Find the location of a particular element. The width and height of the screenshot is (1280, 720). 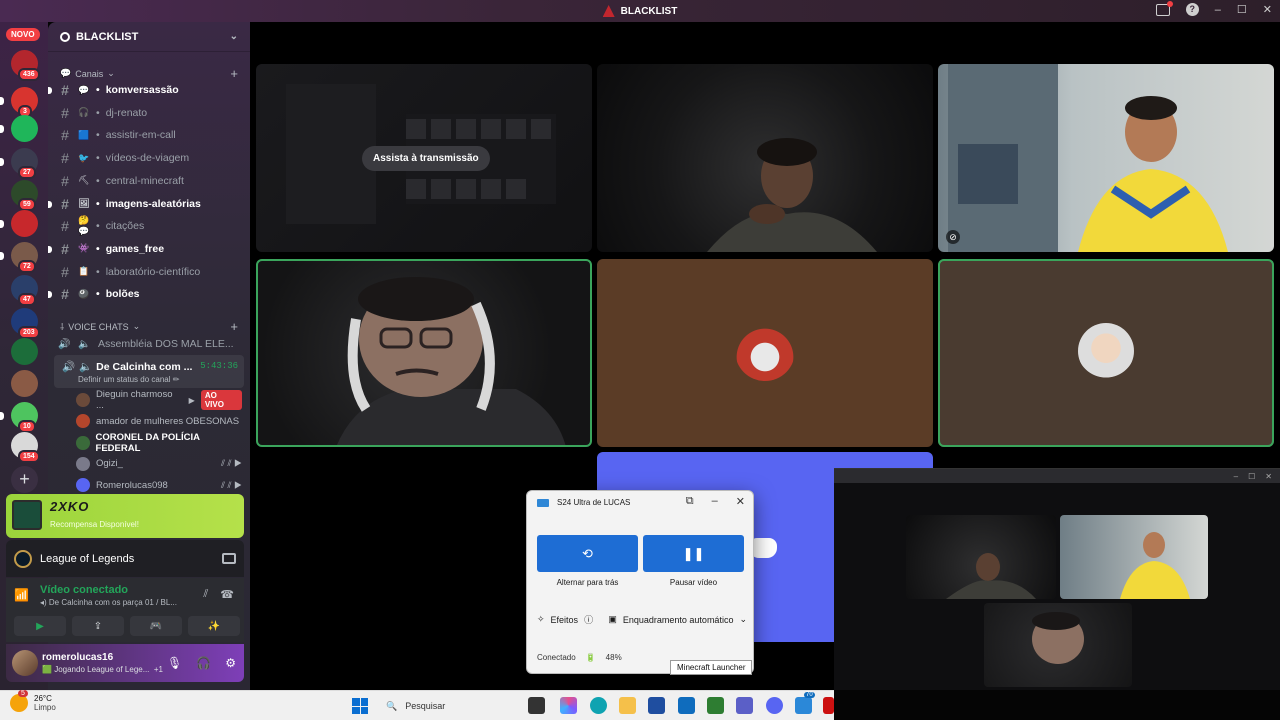

live-badge: AO VIVO is located at coordinates (221, 400).